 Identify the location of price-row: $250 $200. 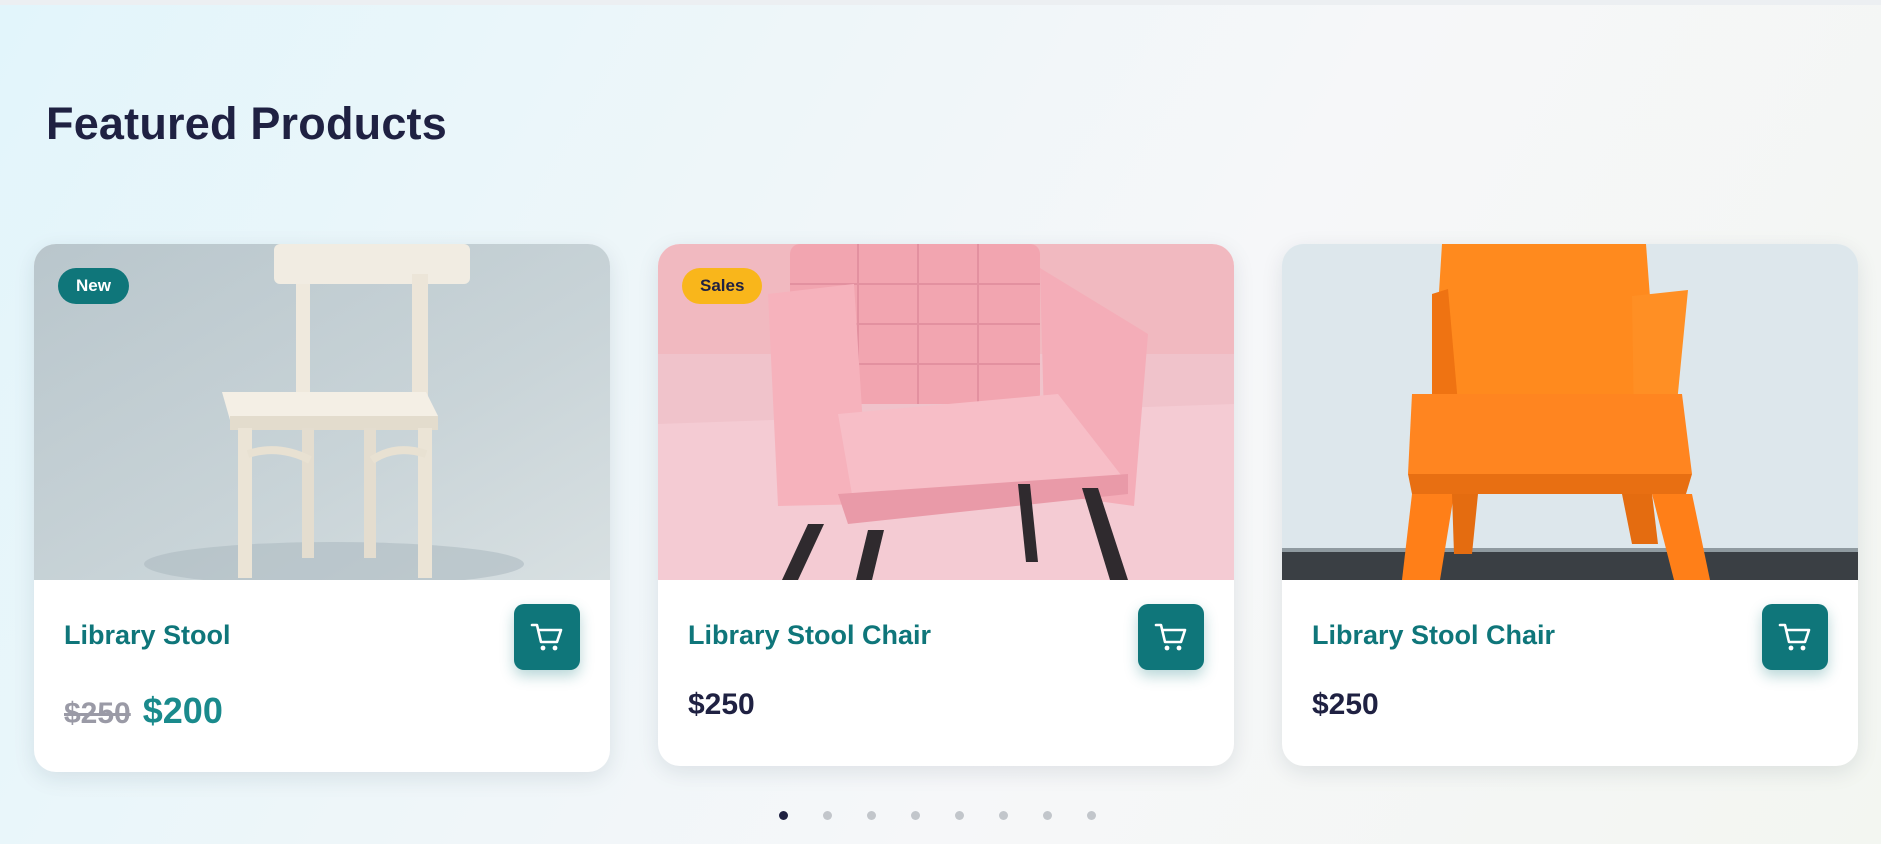
(143, 711).